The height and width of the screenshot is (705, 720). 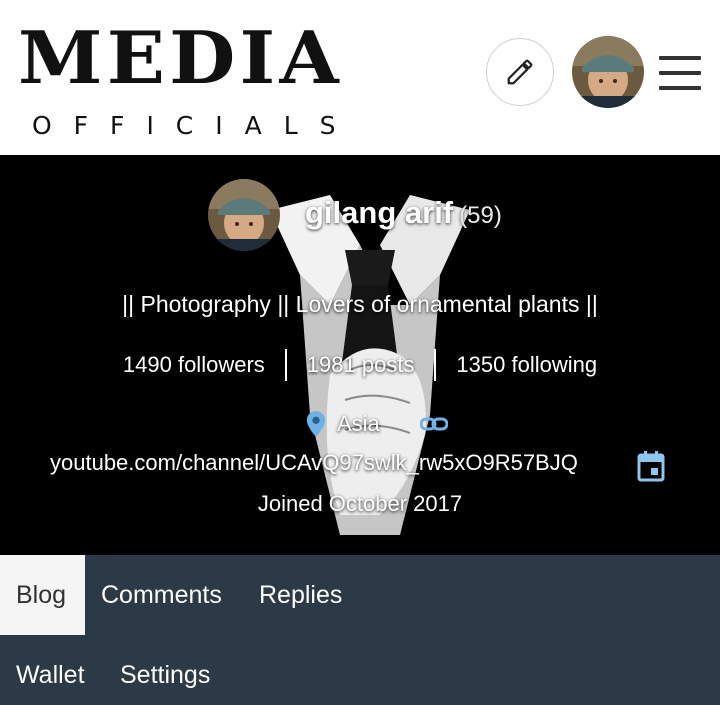 What do you see at coordinates (608, 72) in the screenshot?
I see `user-avatar` at bounding box center [608, 72].